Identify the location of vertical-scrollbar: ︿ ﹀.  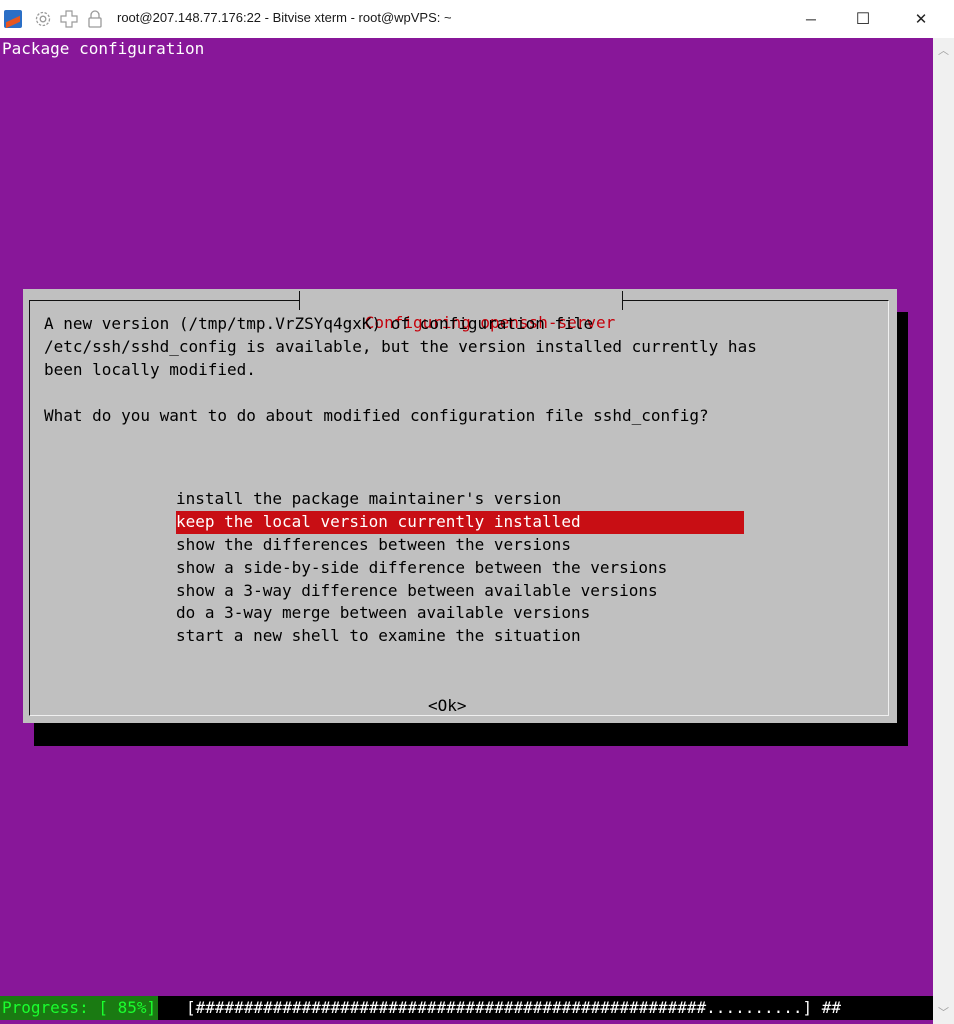
(943, 531).